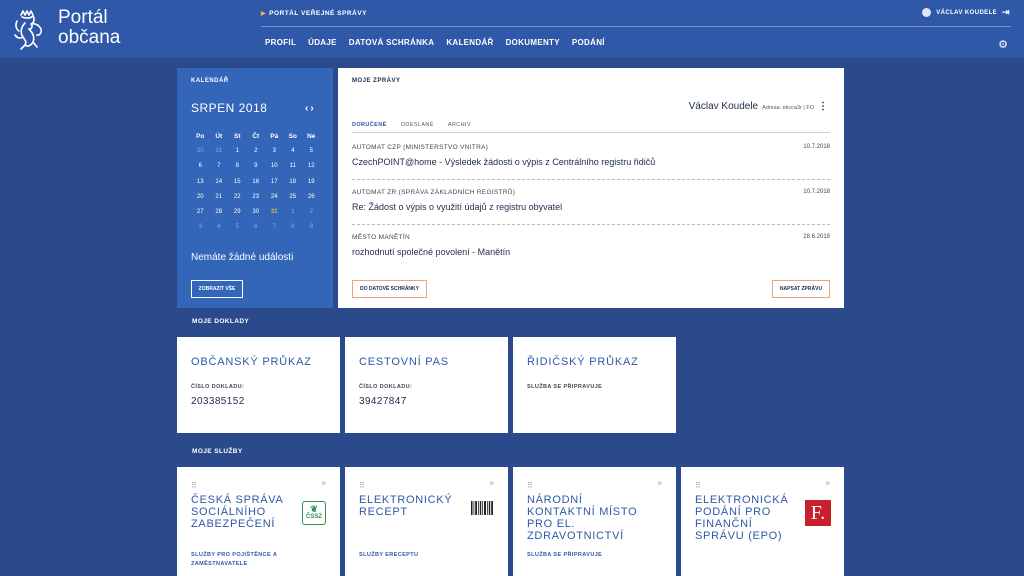 The height and width of the screenshot is (576, 1024). I want to click on calendar-day: 26, so click(311, 197).